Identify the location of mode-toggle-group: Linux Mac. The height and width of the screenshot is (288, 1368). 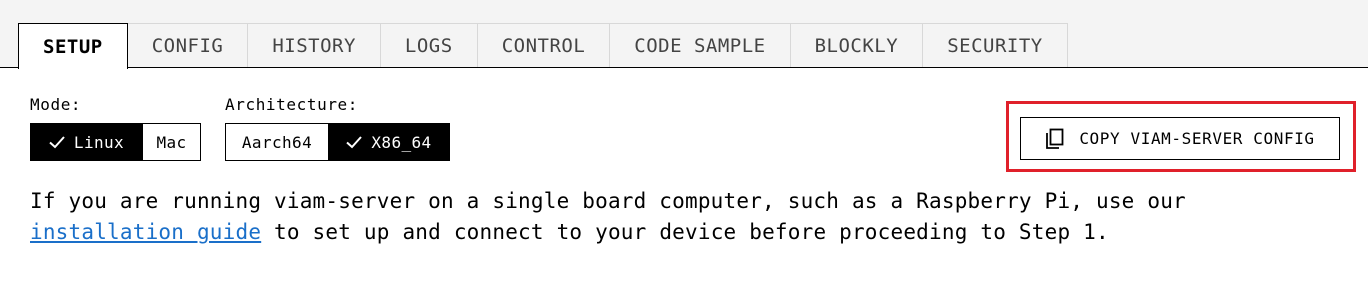
(115, 142).